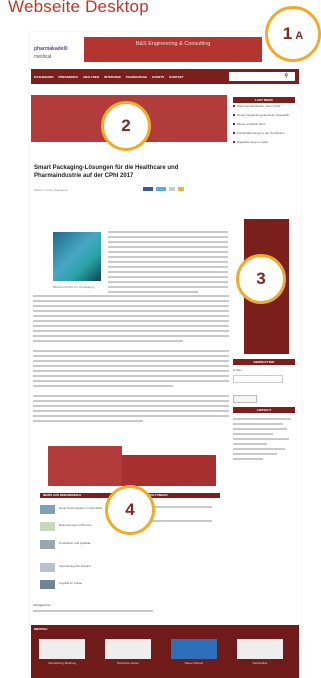 The width and height of the screenshot is (321, 678). I want to click on sidebar-news-item: Messe-Ausblick 2017, so click(264, 124).